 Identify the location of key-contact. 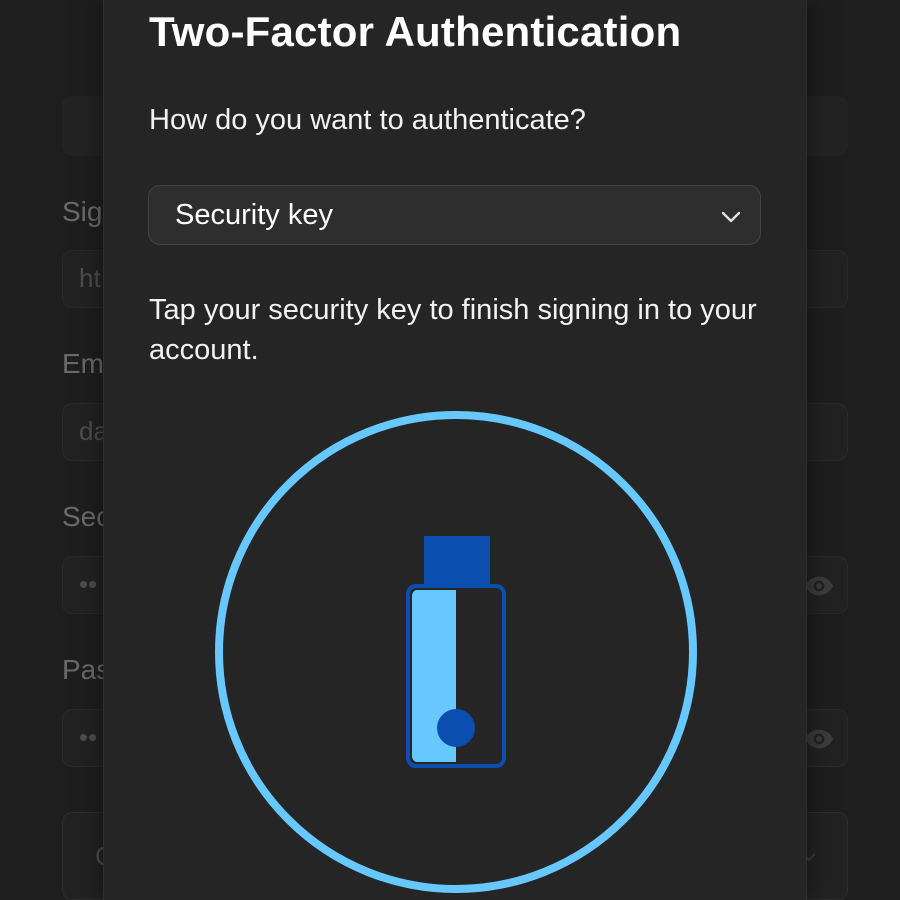
(456, 728).